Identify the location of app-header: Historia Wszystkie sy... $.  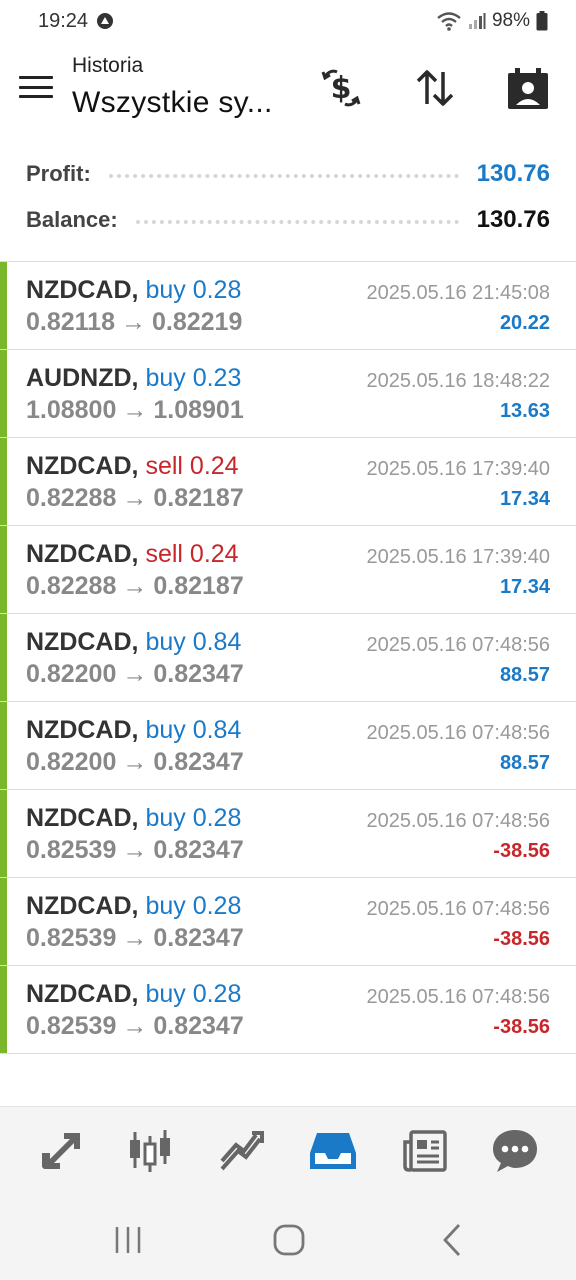
(288, 88).